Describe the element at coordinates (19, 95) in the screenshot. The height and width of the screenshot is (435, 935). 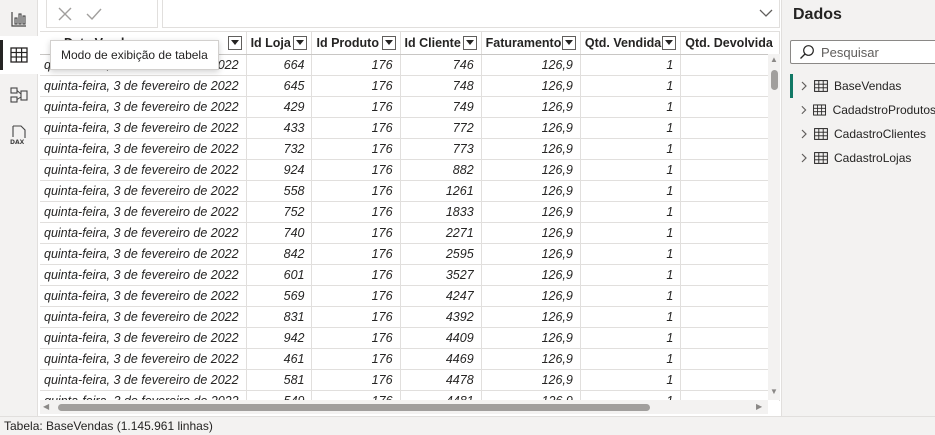
I see `model-view-button` at that location.